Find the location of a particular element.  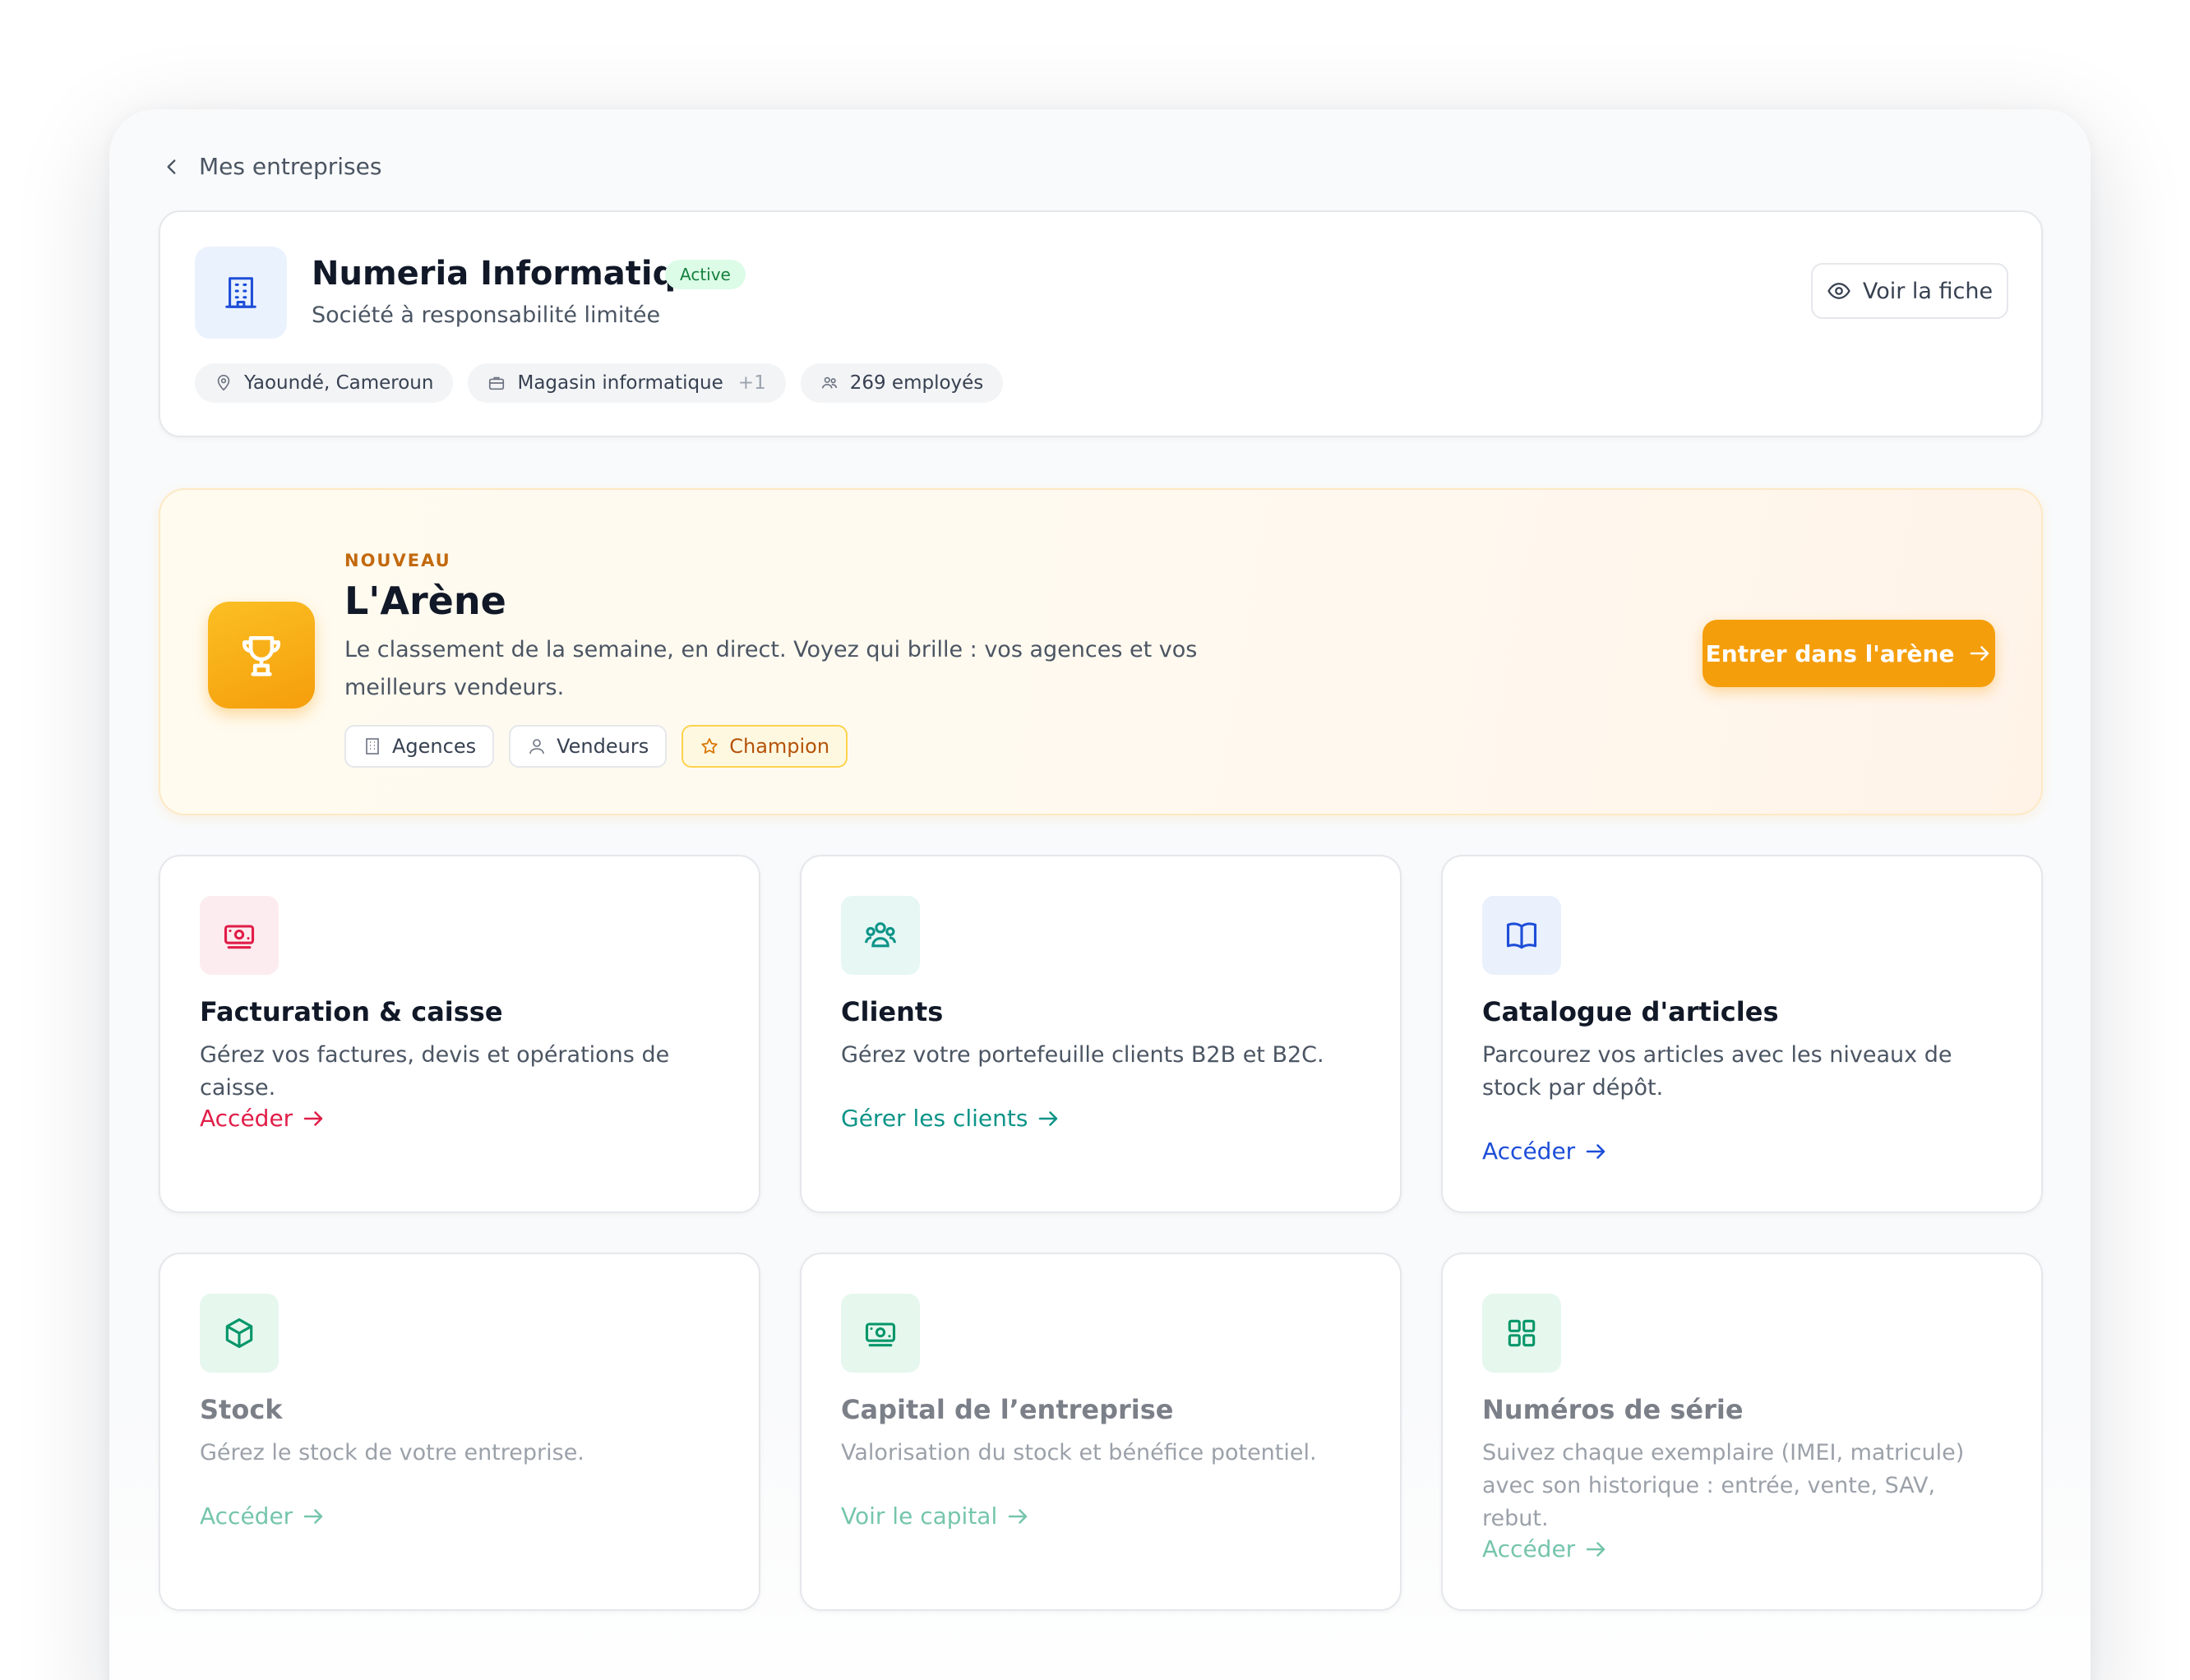

sector-extra-count: +1 is located at coordinates (752, 383).